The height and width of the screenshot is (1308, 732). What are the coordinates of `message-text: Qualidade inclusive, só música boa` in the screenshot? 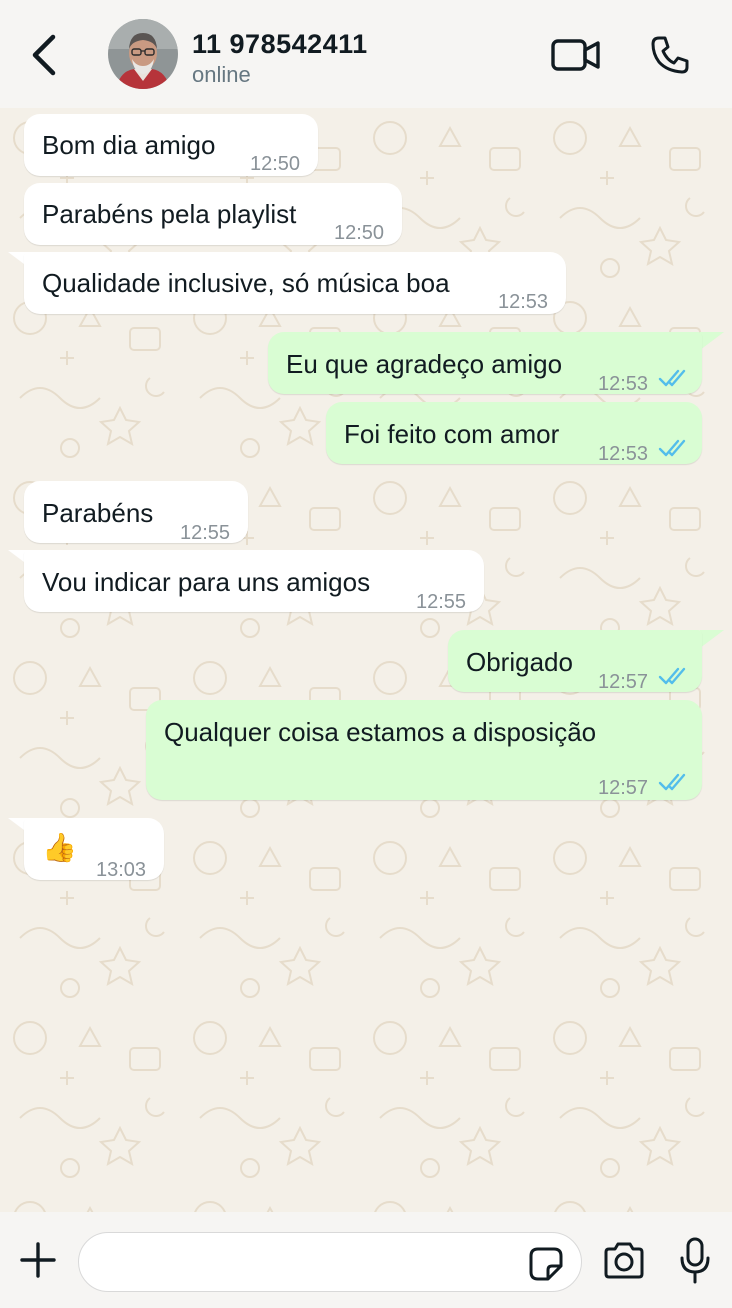 It's located at (246, 283).